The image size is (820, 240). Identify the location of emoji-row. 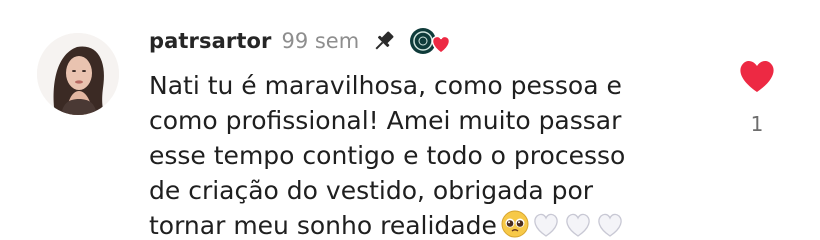
(564, 224).